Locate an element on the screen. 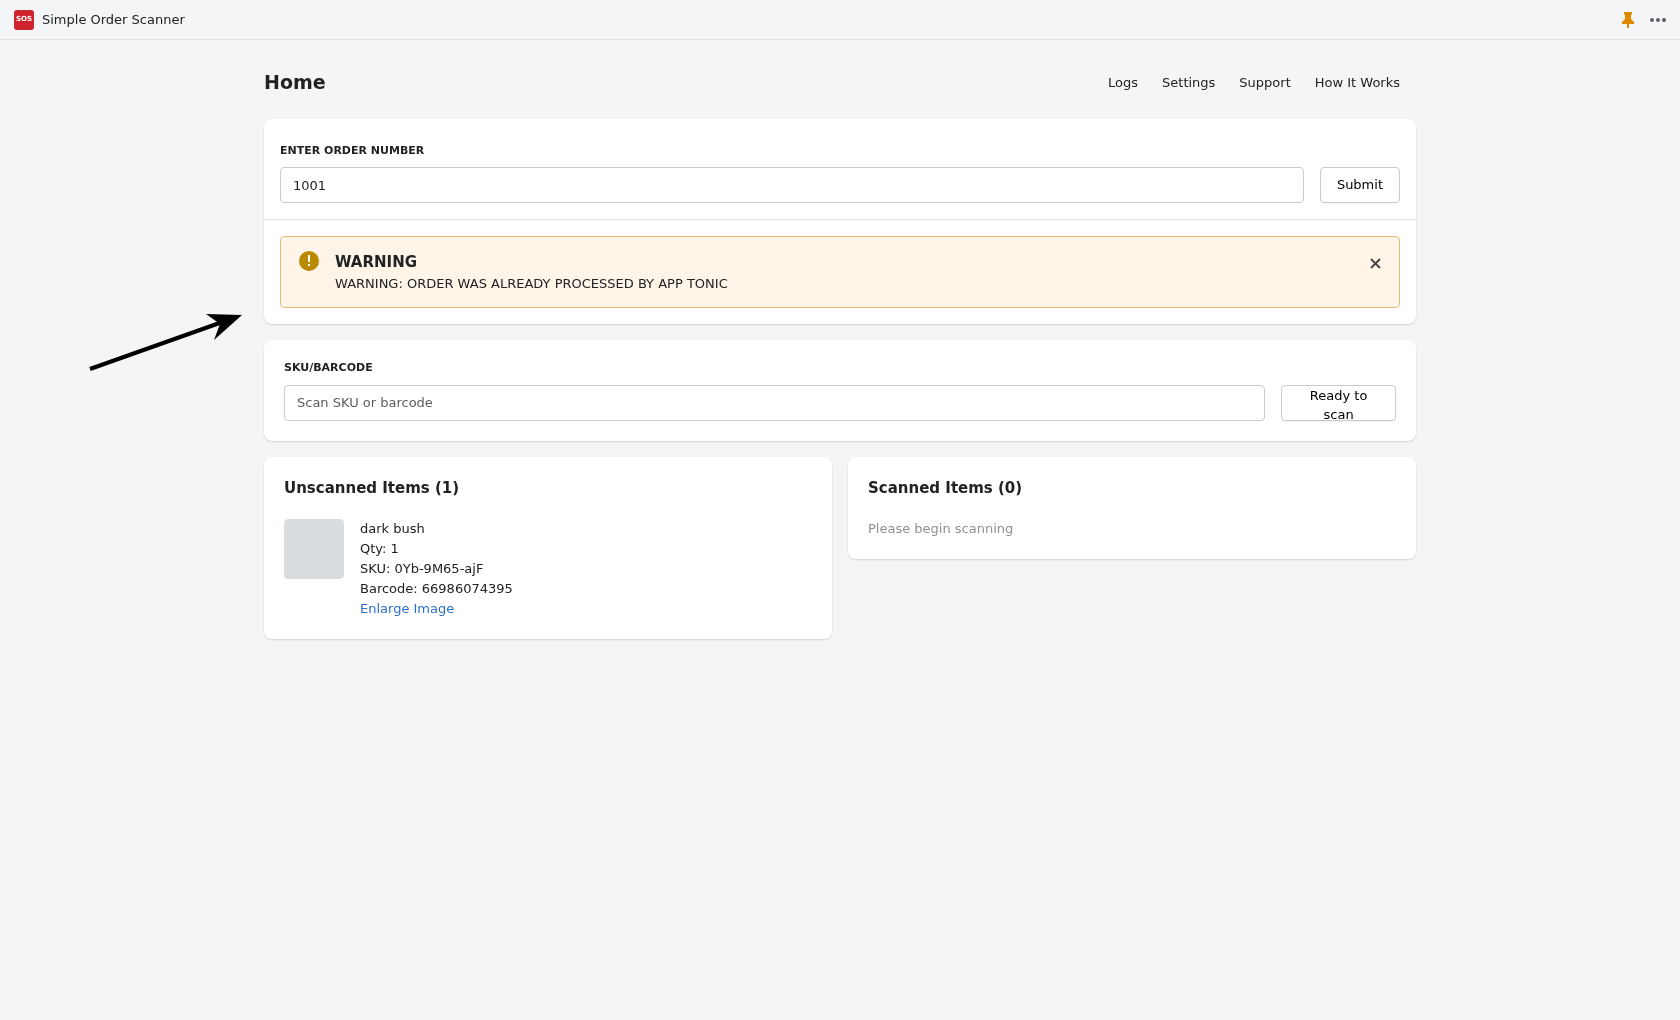  item-barcode: Barcode: 66986074395 is located at coordinates (436, 589).